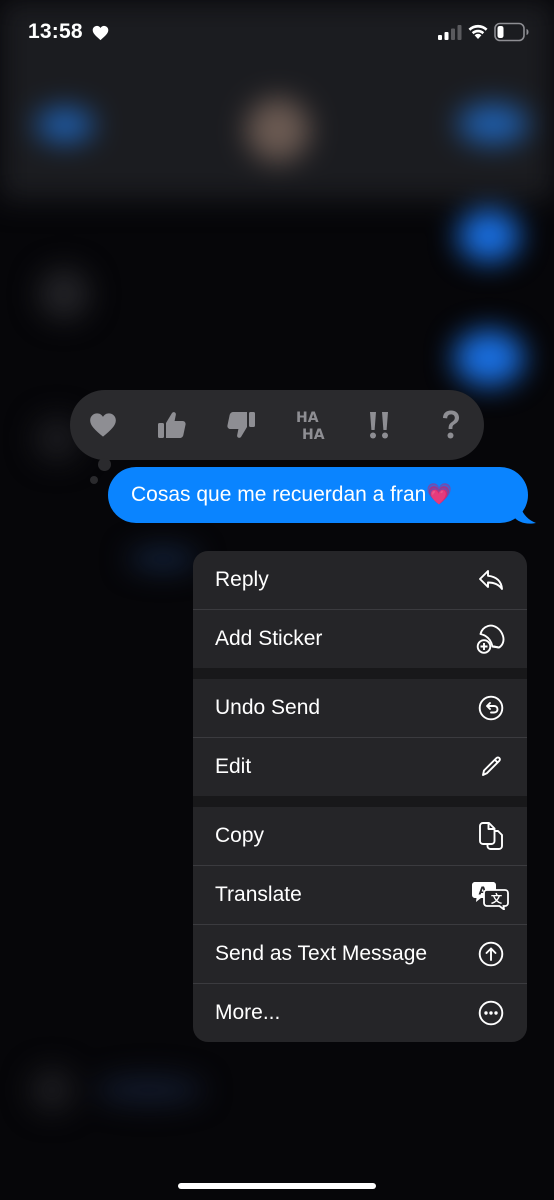 The width and height of the screenshot is (554, 1200). Describe the element at coordinates (450, 32) in the screenshot. I see `cellular-signal-icon` at that location.